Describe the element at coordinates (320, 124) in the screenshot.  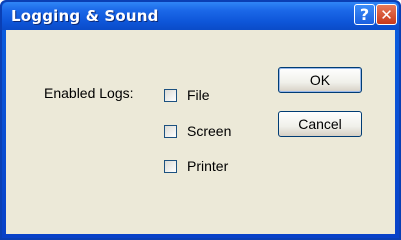
I see `cancel-button: Cancel` at that location.